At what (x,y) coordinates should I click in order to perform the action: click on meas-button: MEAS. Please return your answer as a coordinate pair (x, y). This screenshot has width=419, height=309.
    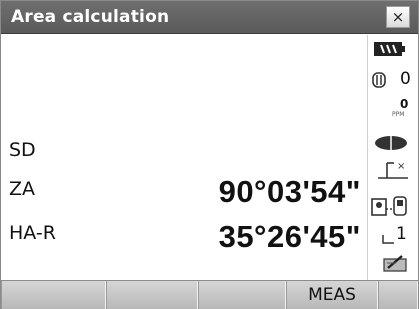
    Looking at the image, I should click on (332, 295).